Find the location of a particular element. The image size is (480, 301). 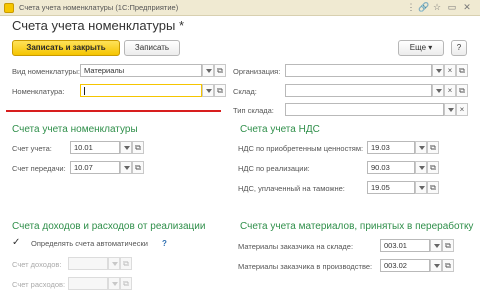

item-dropdown-icon is located at coordinates (208, 90).